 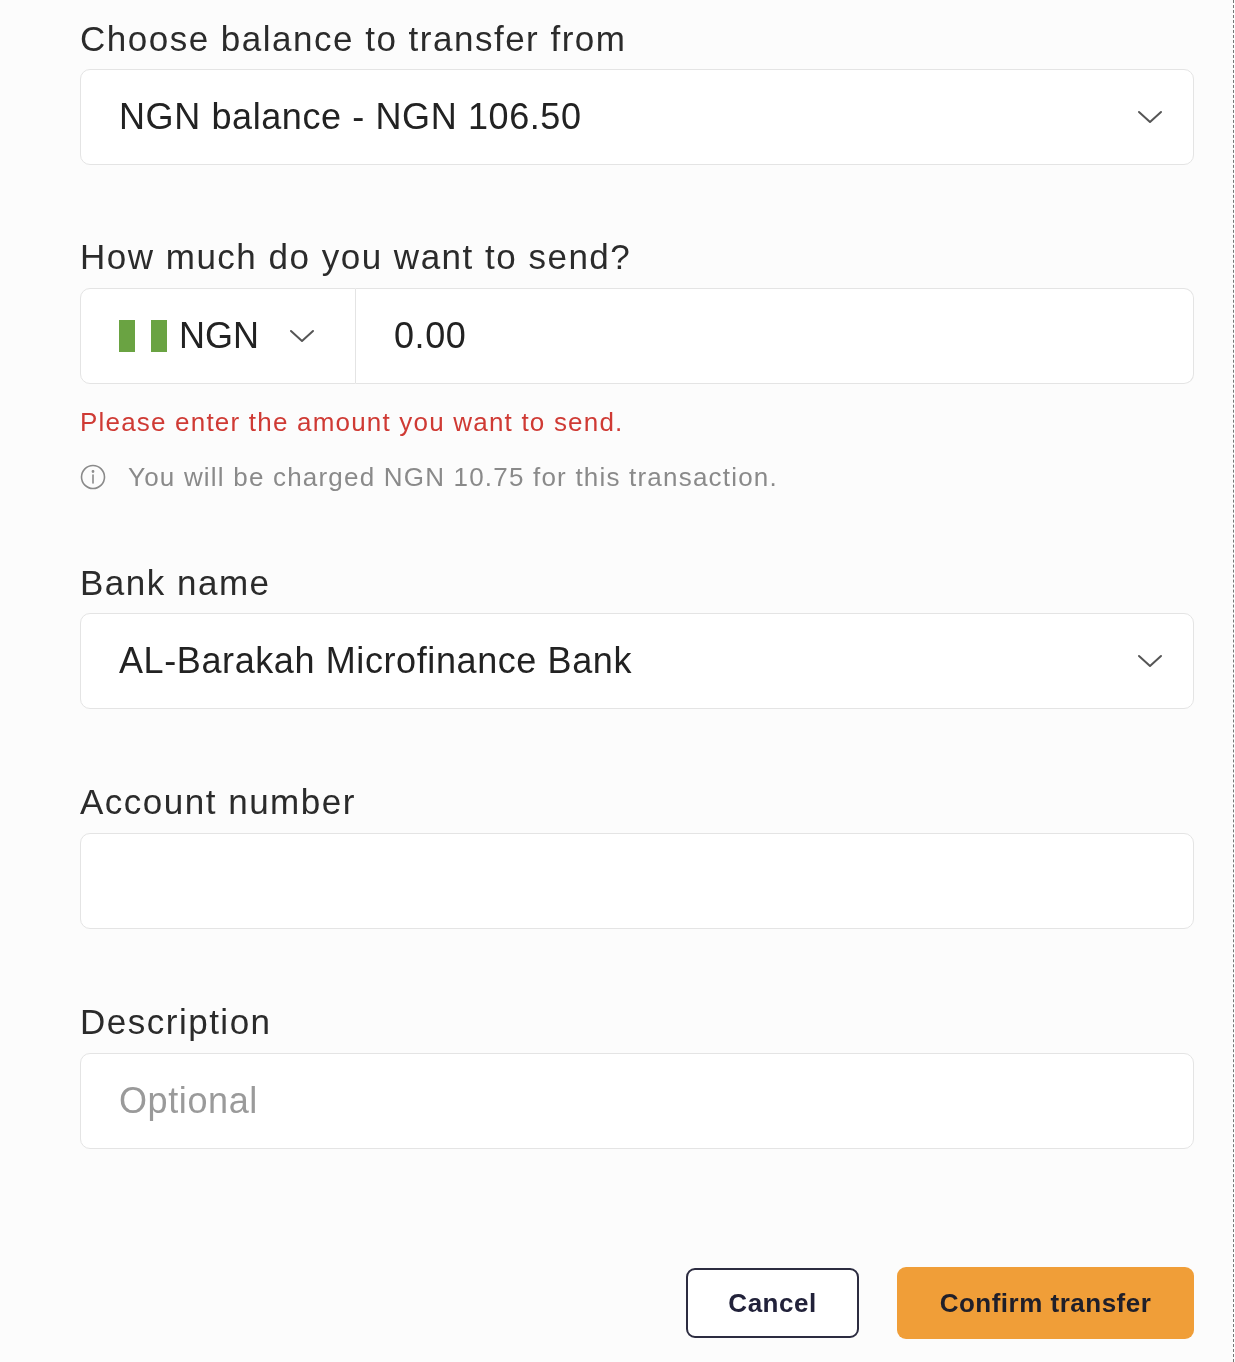 I want to click on field-label: Bank name, so click(x=176, y=583).